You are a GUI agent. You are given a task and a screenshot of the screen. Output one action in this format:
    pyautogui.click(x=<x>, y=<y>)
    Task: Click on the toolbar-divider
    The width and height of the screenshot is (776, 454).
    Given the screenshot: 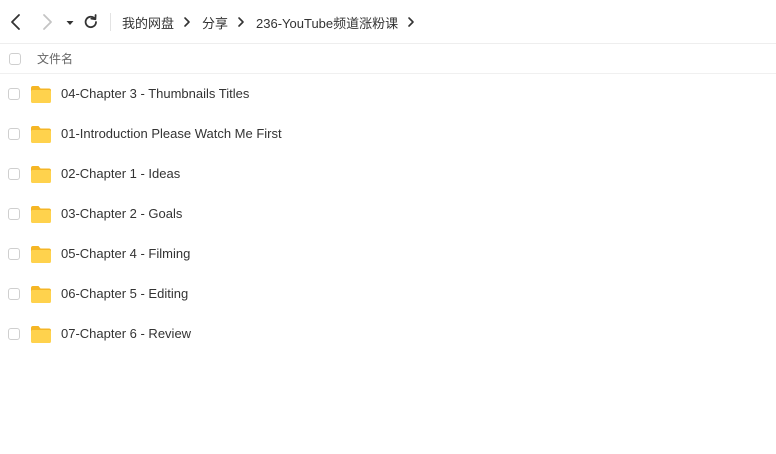 What is the action you would take?
    pyautogui.click(x=110, y=22)
    